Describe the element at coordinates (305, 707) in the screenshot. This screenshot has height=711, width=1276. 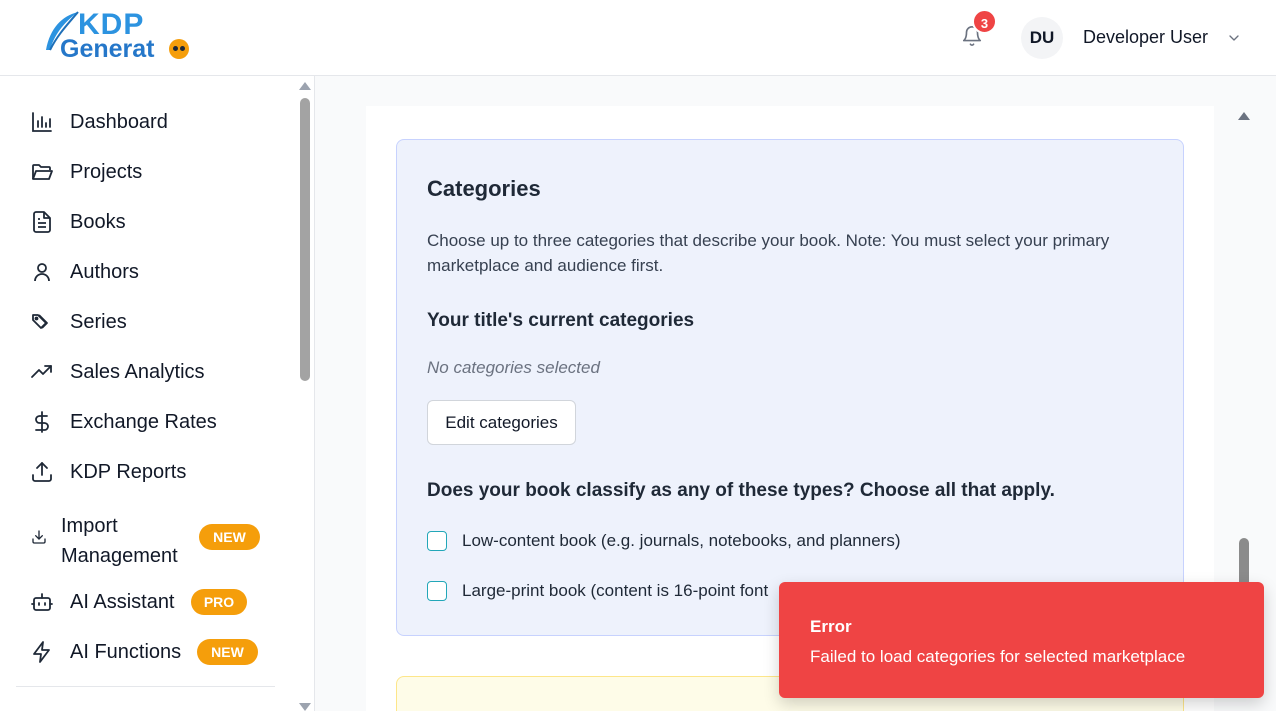
I see `scroll-down-arrow` at that location.